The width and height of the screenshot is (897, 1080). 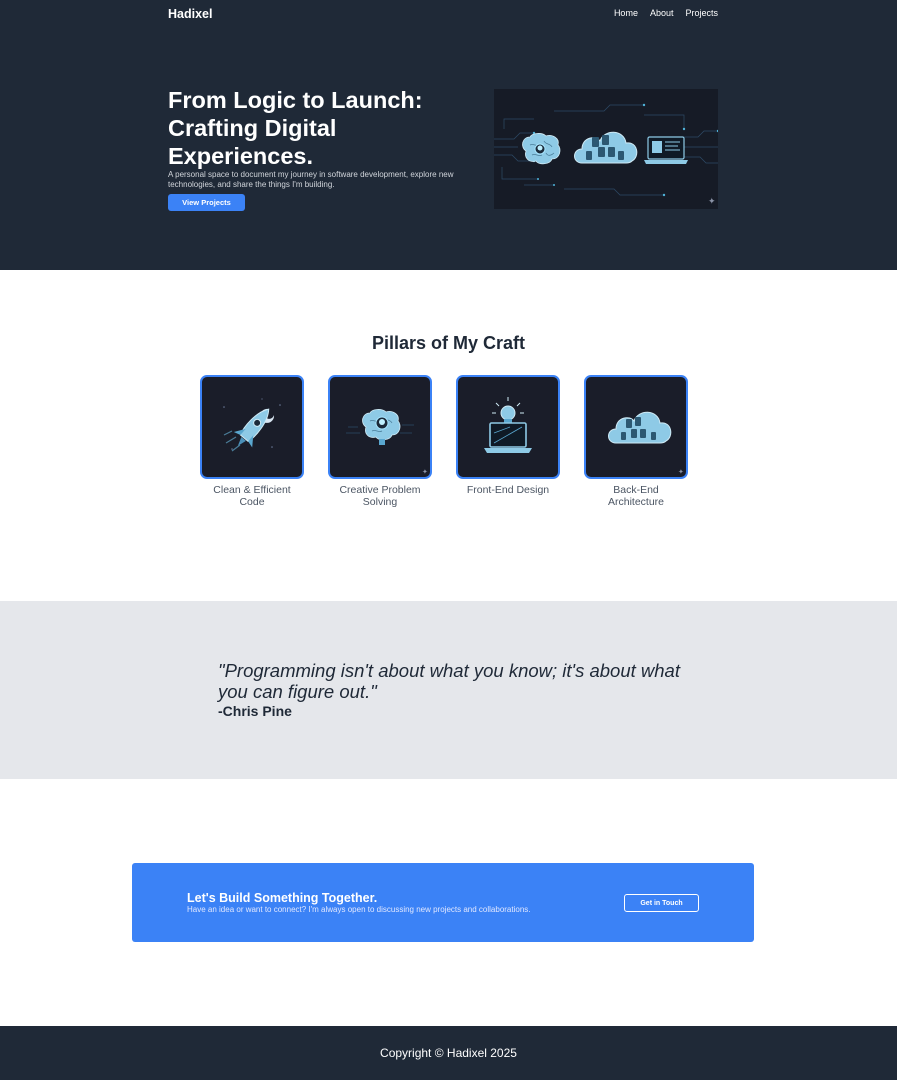 I want to click on nav-link-home: Home, so click(x=626, y=13).